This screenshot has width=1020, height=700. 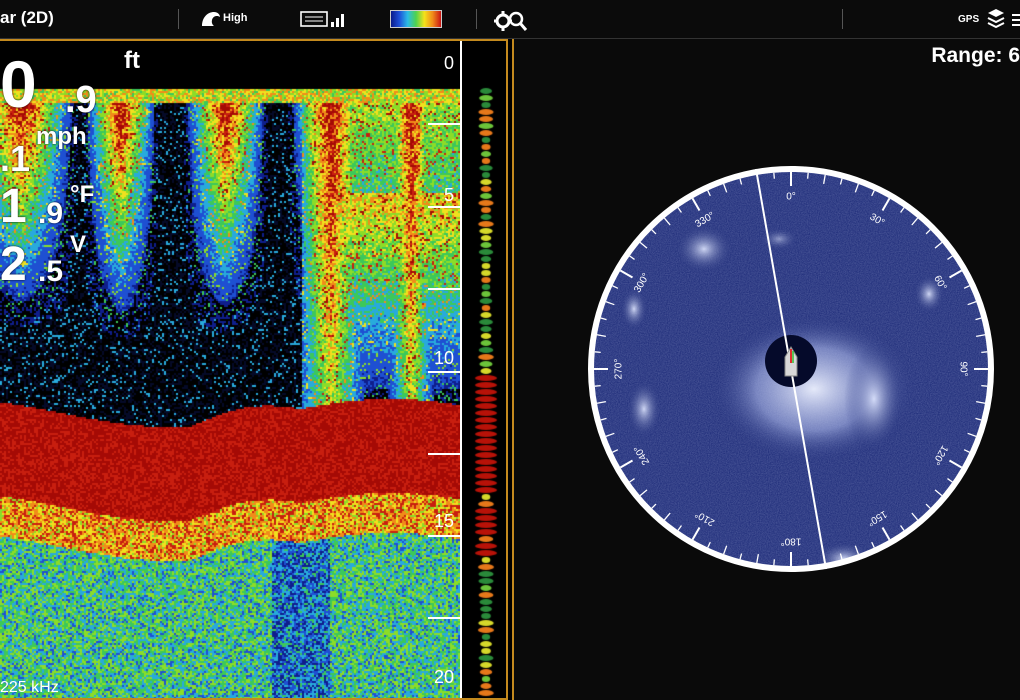 What do you see at coordinates (443, 521) in the screenshot?
I see `depth-label-15: 15` at bounding box center [443, 521].